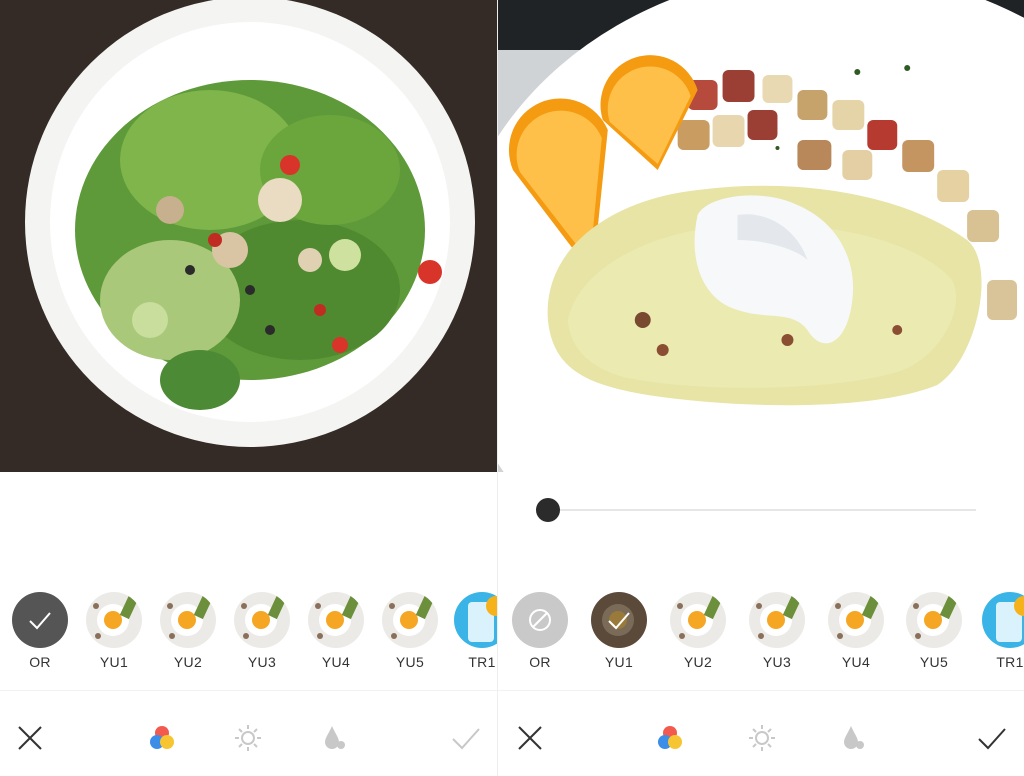 Image resolution: width=1024 pixels, height=776 pixels. I want to click on filter-intensity-slider, so click(756, 510).